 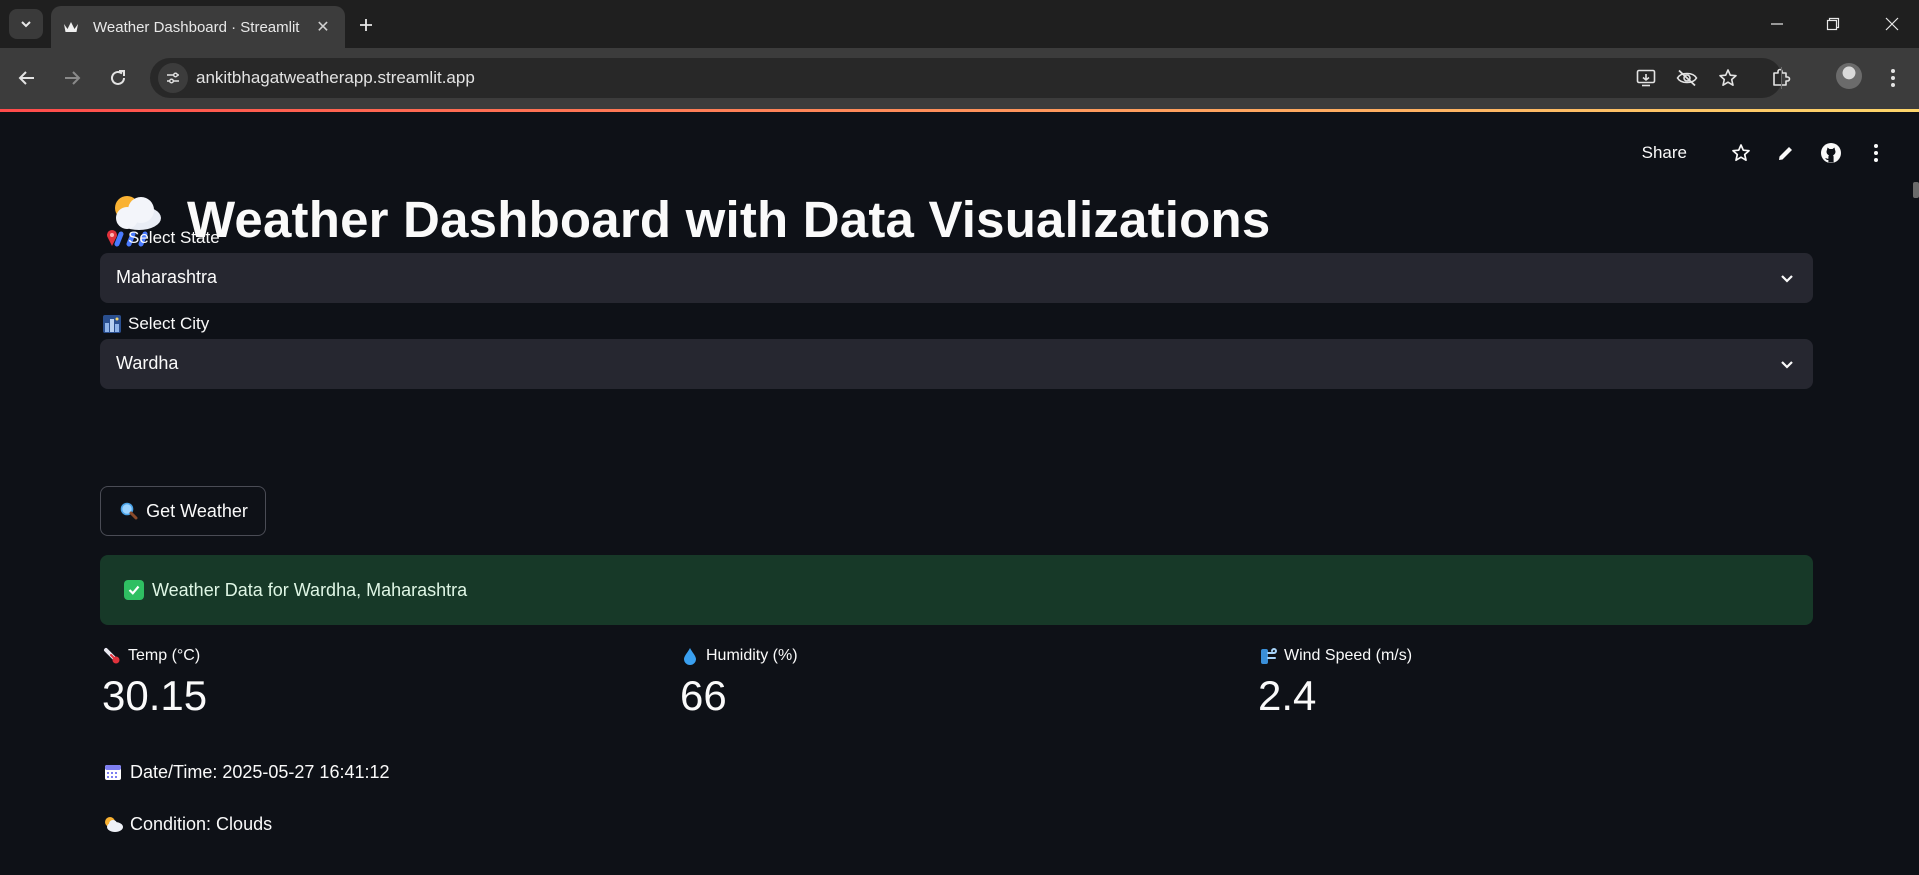 What do you see at coordinates (201, 823) in the screenshot?
I see `condition-text: Condition: Clouds` at bounding box center [201, 823].